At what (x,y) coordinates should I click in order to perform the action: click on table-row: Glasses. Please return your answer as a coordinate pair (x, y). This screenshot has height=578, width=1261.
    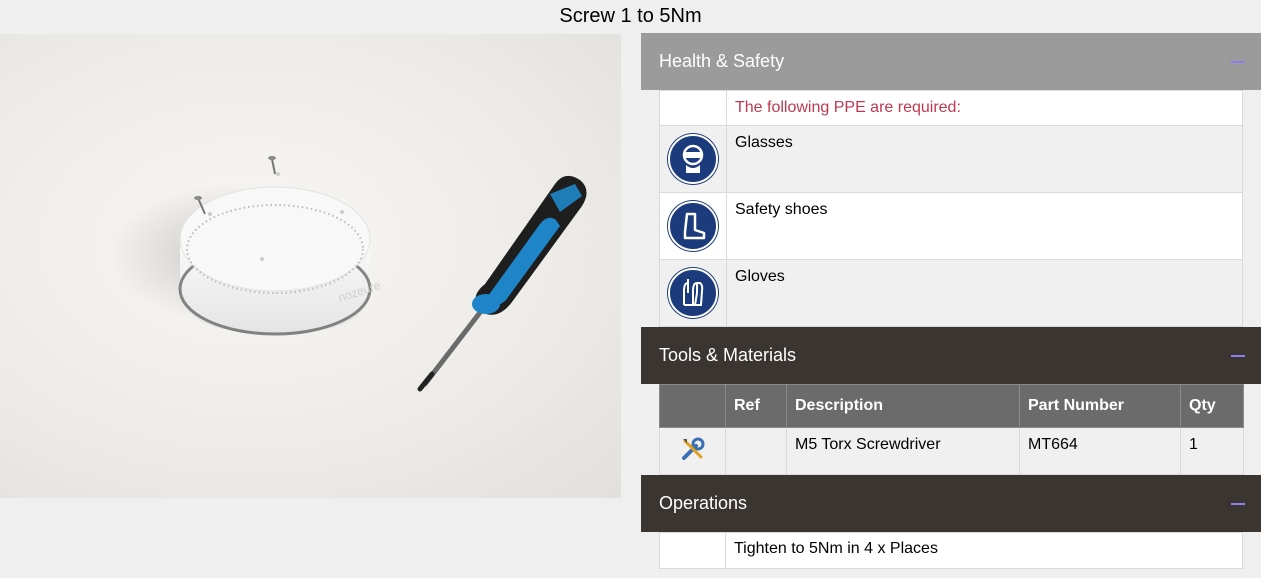
    Looking at the image, I should click on (951, 159).